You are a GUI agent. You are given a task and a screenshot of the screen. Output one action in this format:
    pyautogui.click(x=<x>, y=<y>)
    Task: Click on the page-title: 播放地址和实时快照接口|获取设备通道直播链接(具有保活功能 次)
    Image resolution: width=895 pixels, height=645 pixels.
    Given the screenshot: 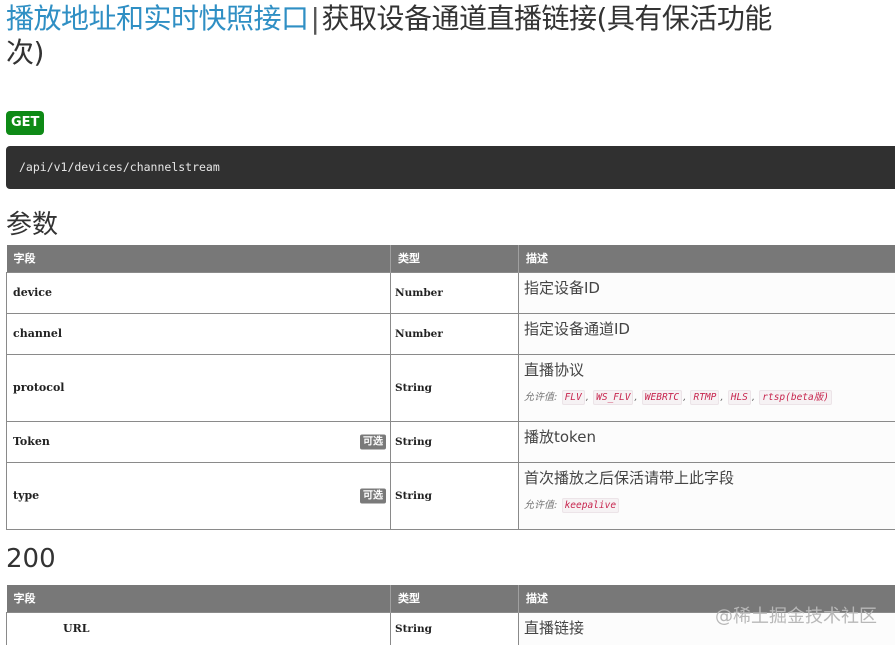 What is the action you would take?
    pyautogui.click(x=450, y=36)
    